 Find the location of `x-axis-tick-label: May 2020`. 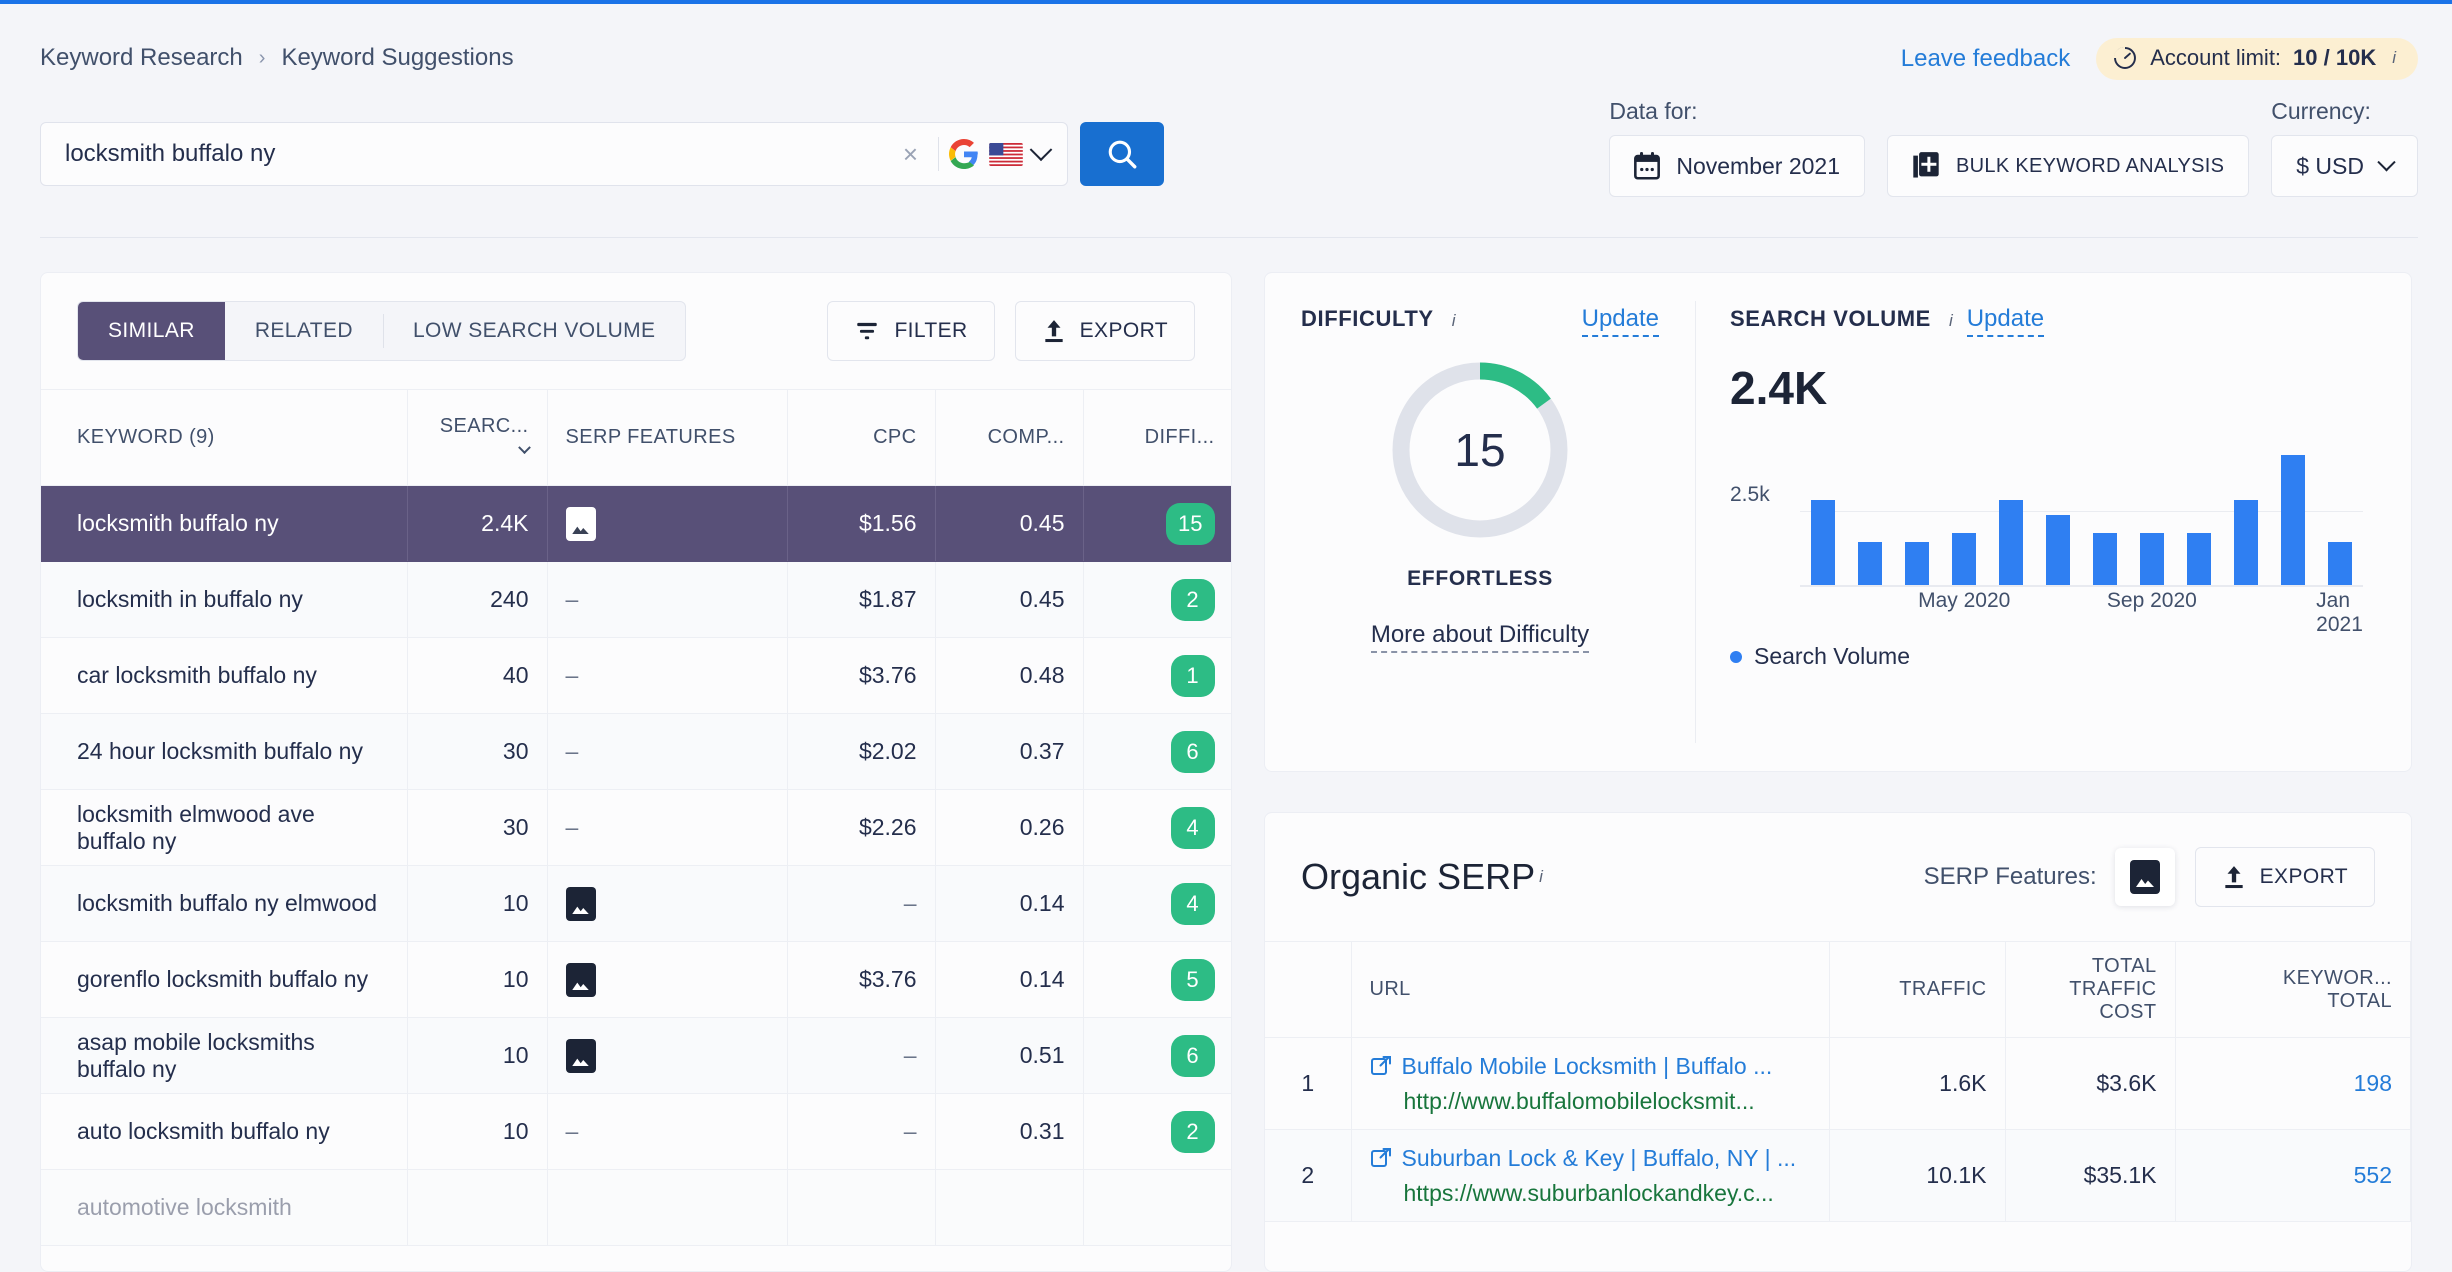

x-axis-tick-label: May 2020 is located at coordinates (1964, 600).